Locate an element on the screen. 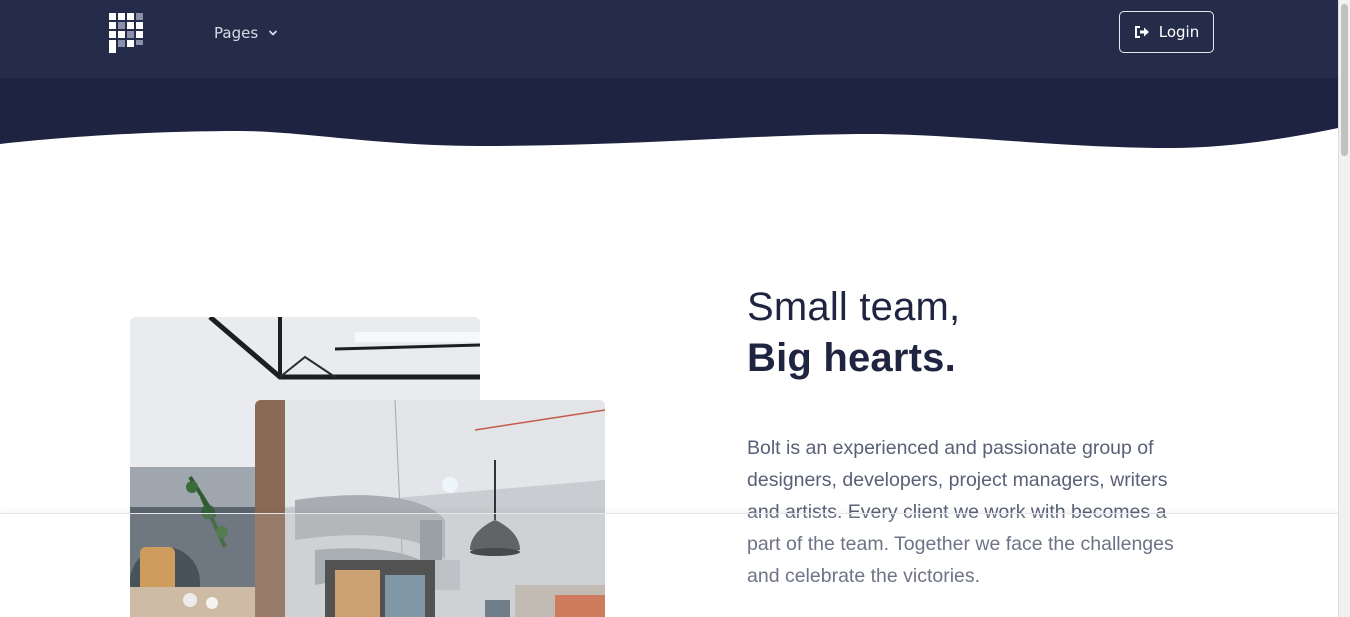 The image size is (1350, 617). navbar: Pages Login is located at coordinates (669, 39).